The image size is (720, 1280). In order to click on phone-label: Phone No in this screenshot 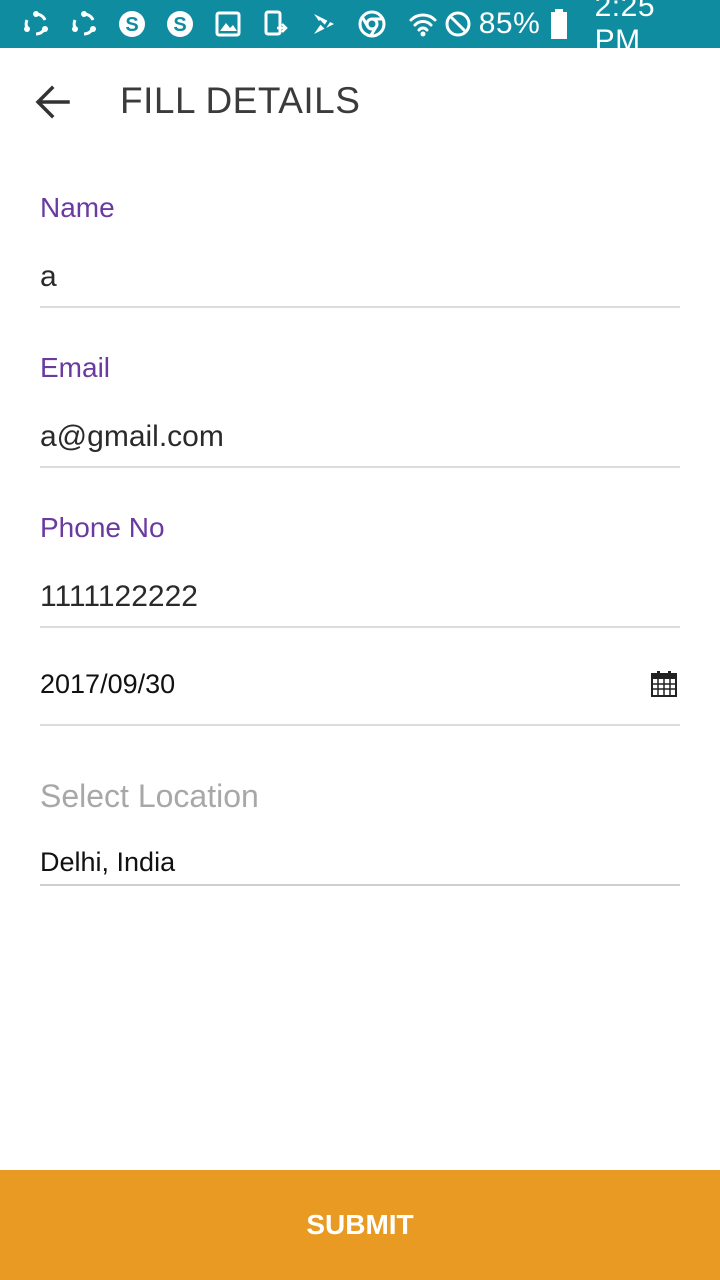, I will do `click(102, 527)`.